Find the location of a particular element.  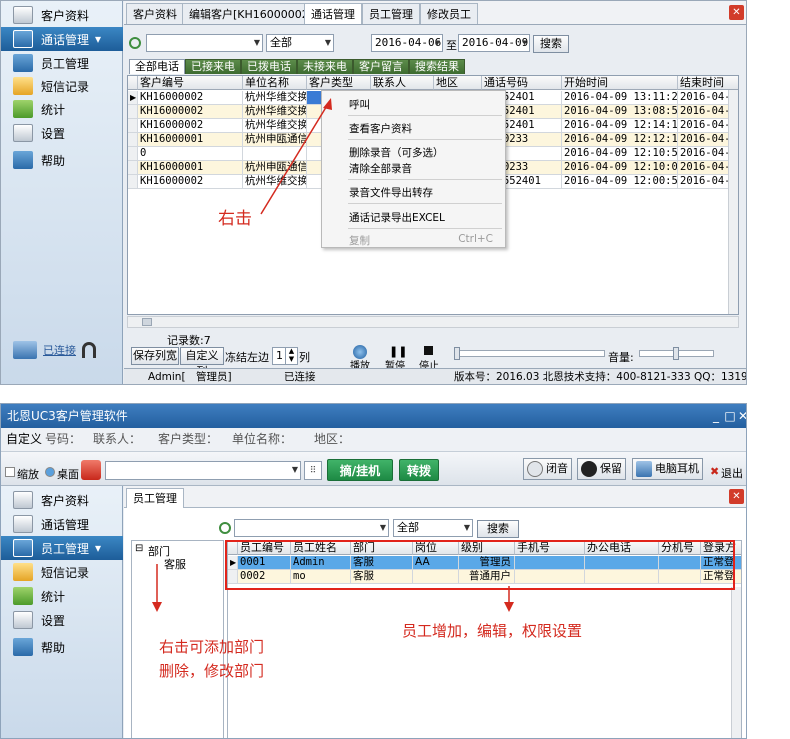

sidebar-item-staff: 员工管理 is located at coordinates (62, 63).